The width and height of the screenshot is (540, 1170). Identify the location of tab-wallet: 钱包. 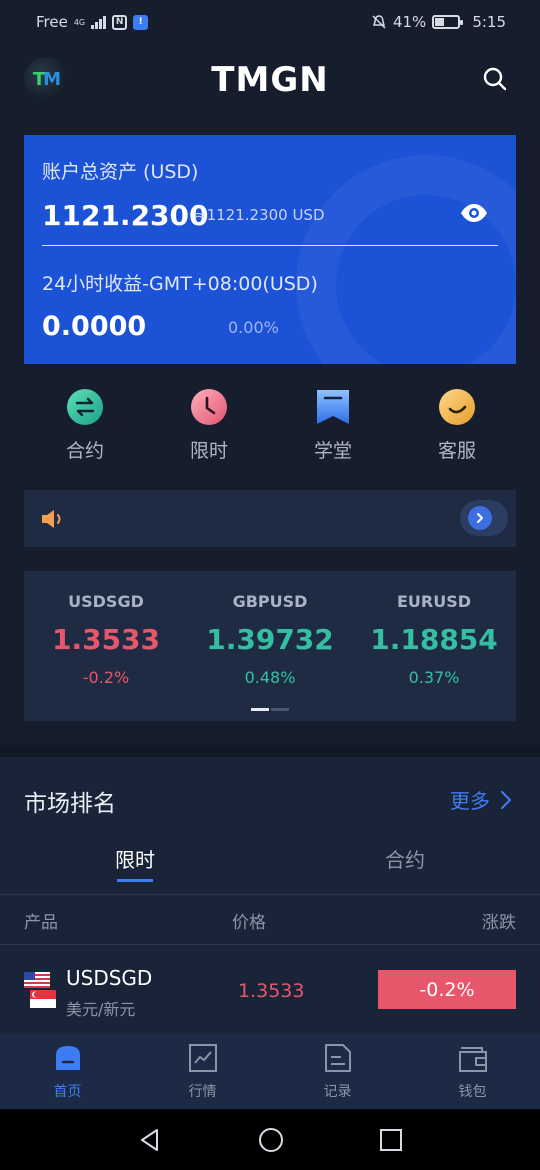
(472, 1071).